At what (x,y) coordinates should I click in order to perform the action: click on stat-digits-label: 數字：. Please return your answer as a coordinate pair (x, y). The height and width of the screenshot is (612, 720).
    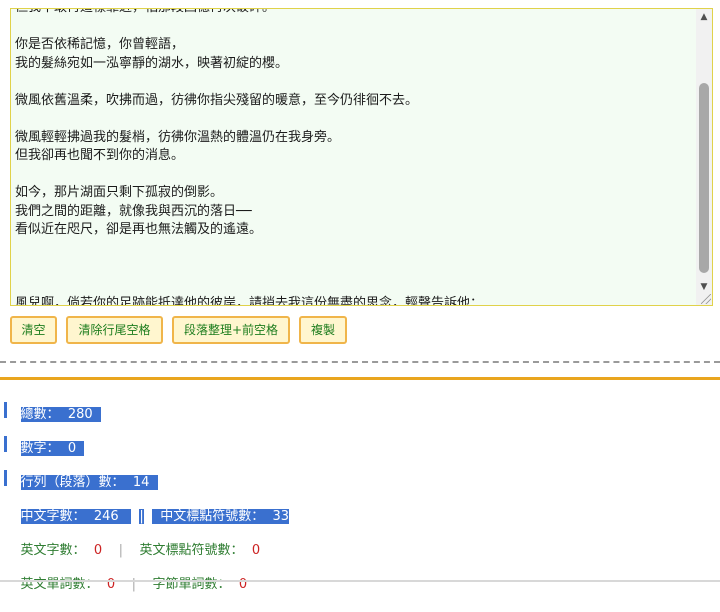
    Looking at the image, I should click on (40, 448).